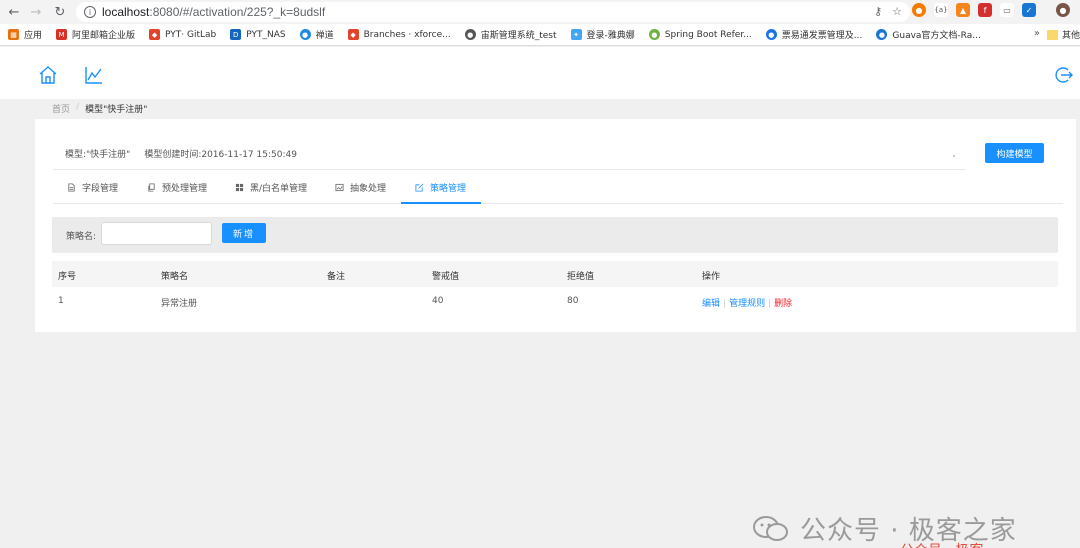 The width and height of the screenshot is (1080, 548). Describe the element at coordinates (882, 34) in the screenshot. I see `guava-icon: ●` at that location.